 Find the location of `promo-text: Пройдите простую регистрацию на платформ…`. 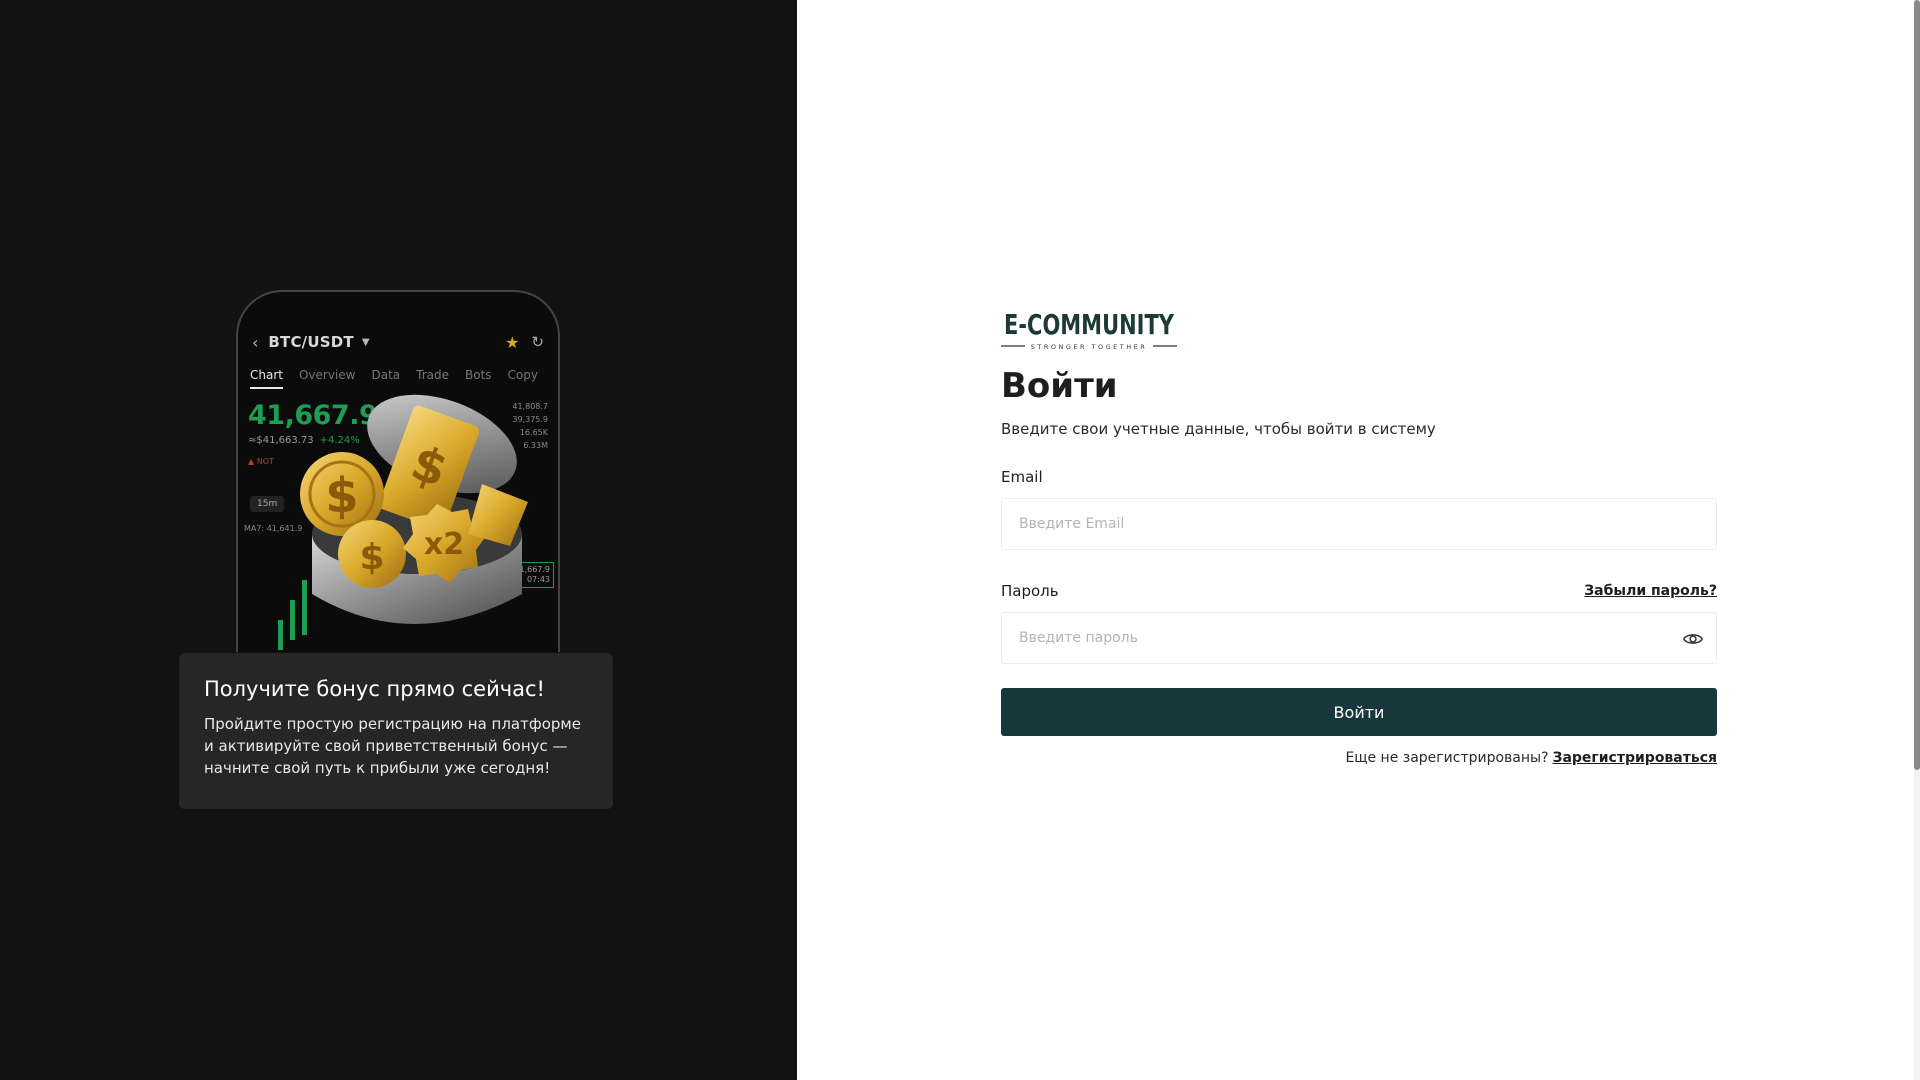

promo-text: Пройдите простую регистрацию на платформ… is located at coordinates (392, 746).